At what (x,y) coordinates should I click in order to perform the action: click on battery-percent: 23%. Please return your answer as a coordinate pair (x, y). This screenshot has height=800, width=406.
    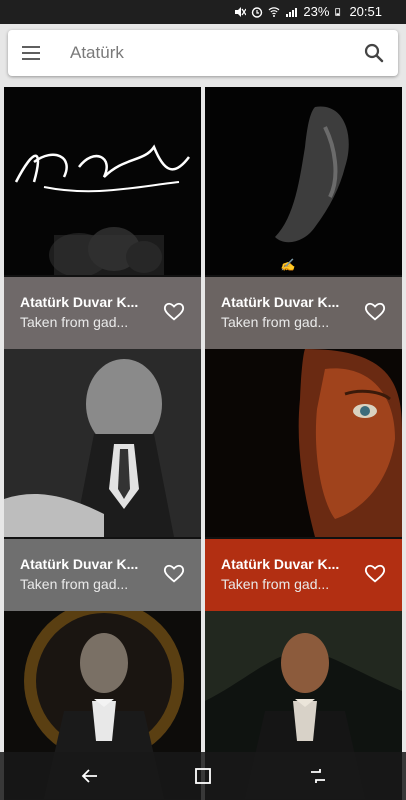
    Looking at the image, I should click on (316, 11).